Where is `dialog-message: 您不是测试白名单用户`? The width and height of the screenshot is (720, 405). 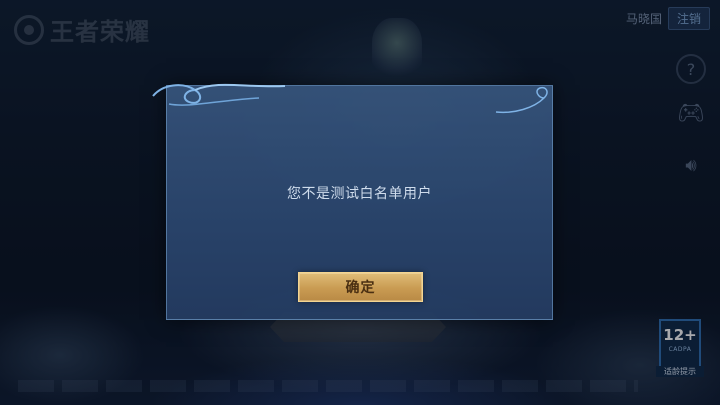
dialog-message: 您不是测试白名单用户 is located at coordinates (359, 194).